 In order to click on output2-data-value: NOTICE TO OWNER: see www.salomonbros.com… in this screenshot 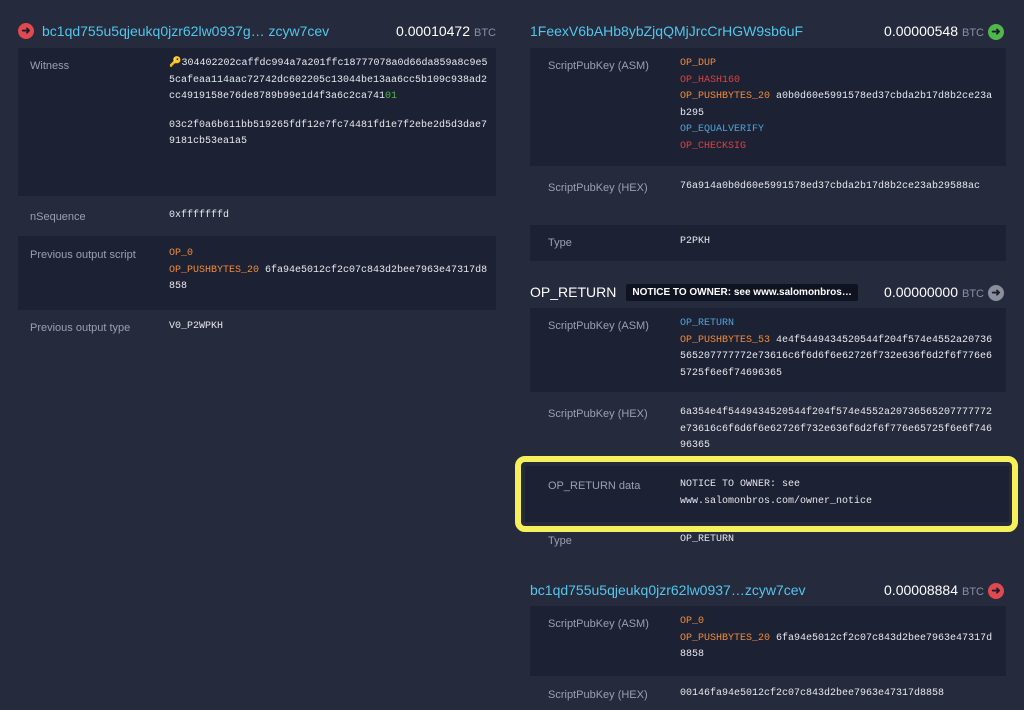, I will do `click(840, 493)`.